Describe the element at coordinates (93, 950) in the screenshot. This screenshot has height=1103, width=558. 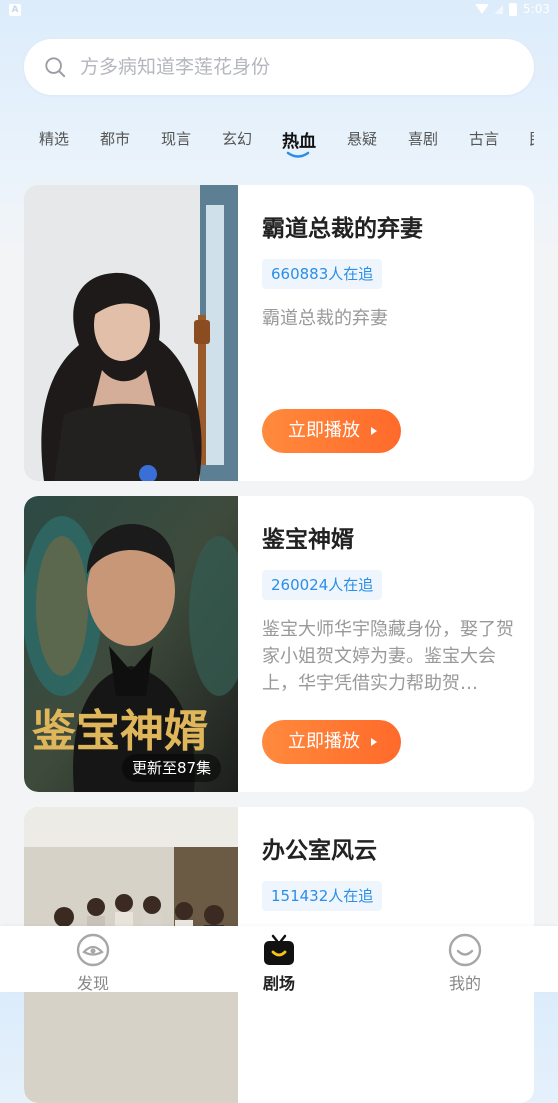
I see `discover-icon` at that location.